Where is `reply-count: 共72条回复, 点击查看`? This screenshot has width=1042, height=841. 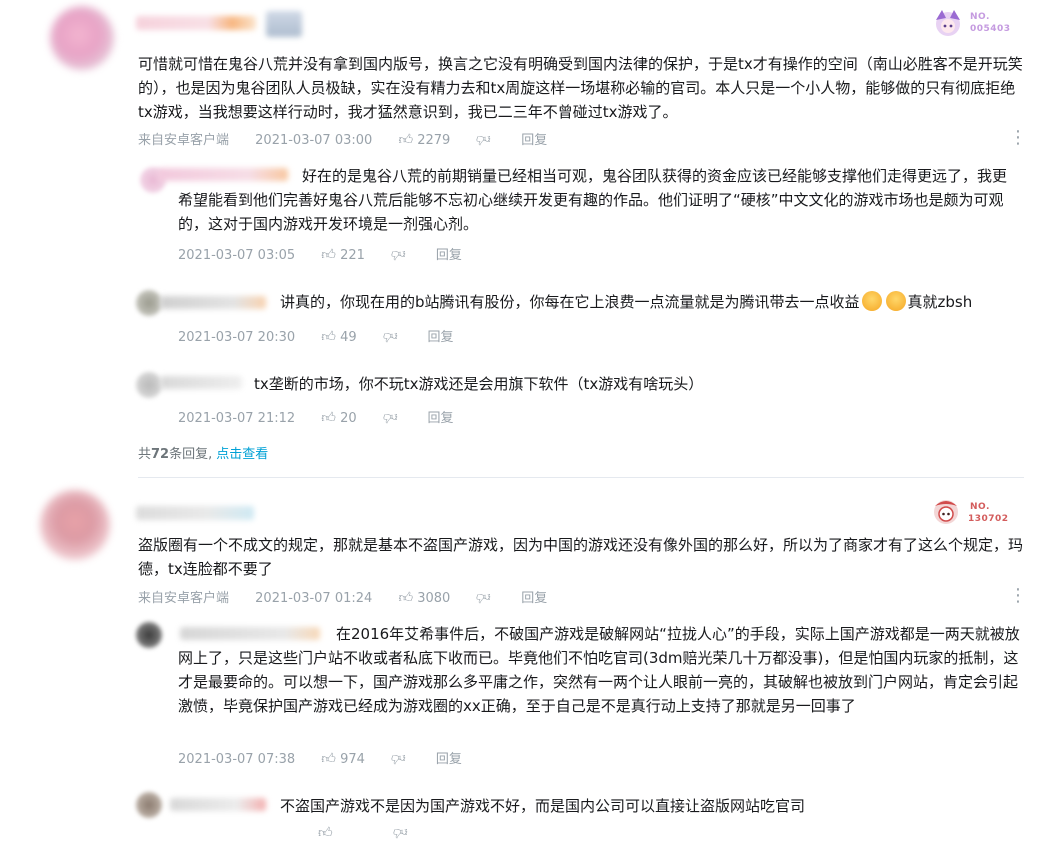 reply-count: 共72条回复, 点击查看 is located at coordinates (203, 452).